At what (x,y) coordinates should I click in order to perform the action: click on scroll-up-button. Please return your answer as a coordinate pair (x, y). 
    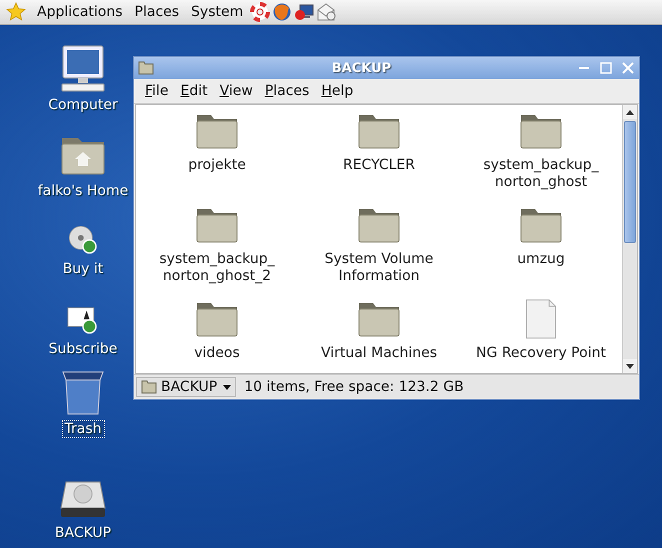
    Looking at the image, I should click on (630, 112).